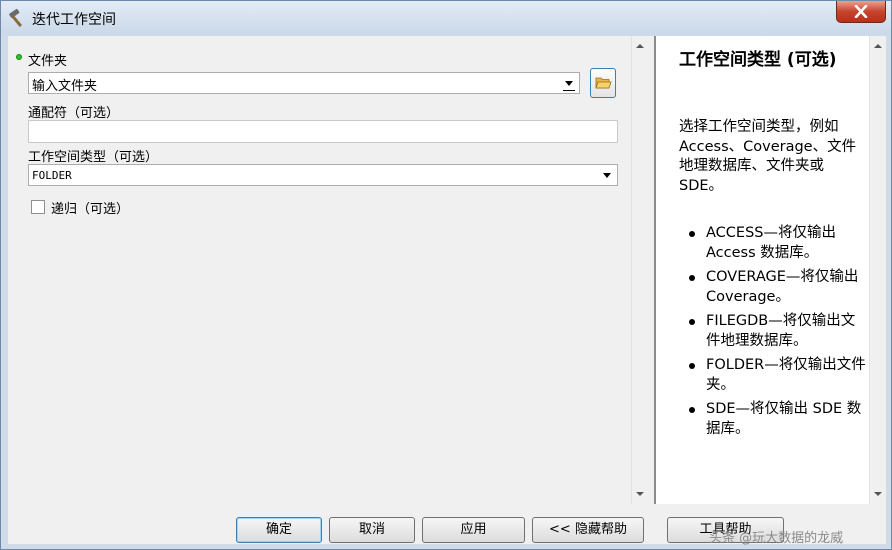 This screenshot has height=550, width=892. What do you see at coordinates (777, 375) in the screenshot?
I see `help-list-item: FOLDER—将仅输出文件夹。` at bounding box center [777, 375].